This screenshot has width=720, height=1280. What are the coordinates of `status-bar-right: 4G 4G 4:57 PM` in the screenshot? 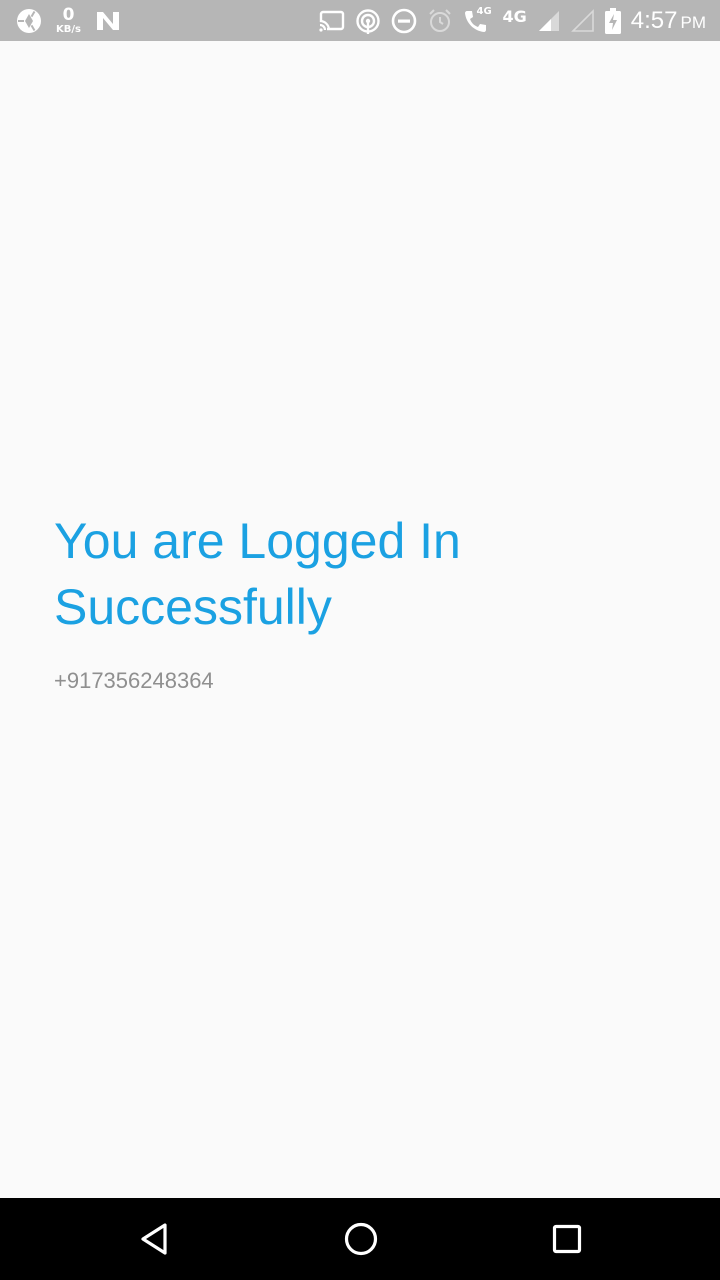 It's located at (512, 20).